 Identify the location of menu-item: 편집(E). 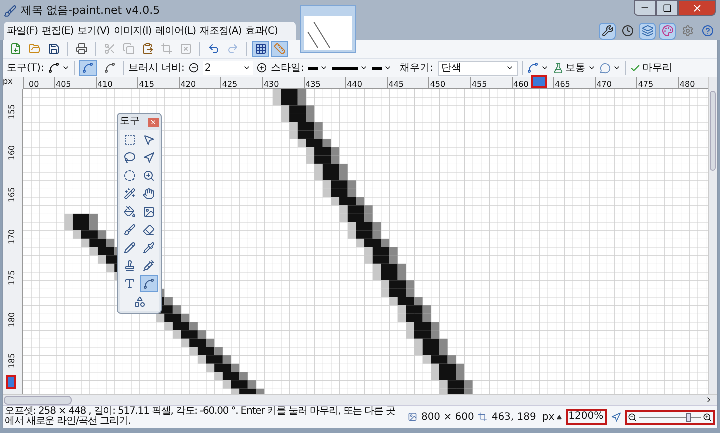
(58, 31).